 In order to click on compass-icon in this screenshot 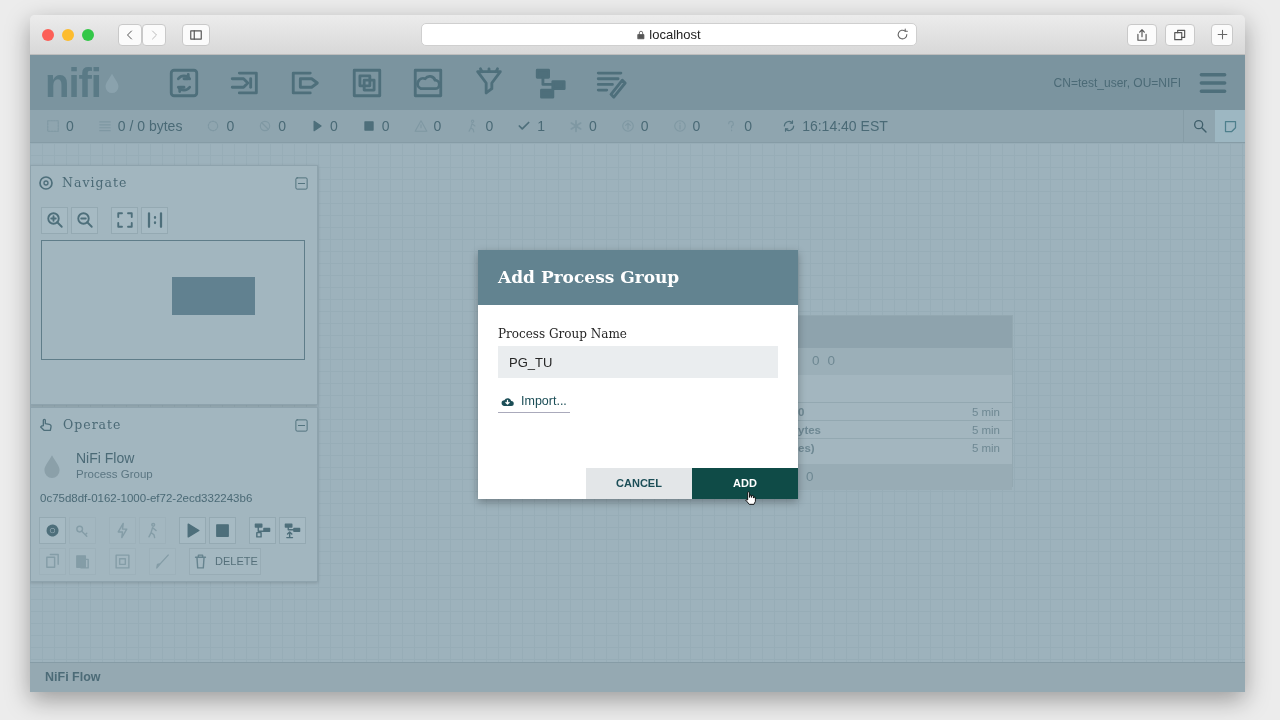, I will do `click(46, 183)`.